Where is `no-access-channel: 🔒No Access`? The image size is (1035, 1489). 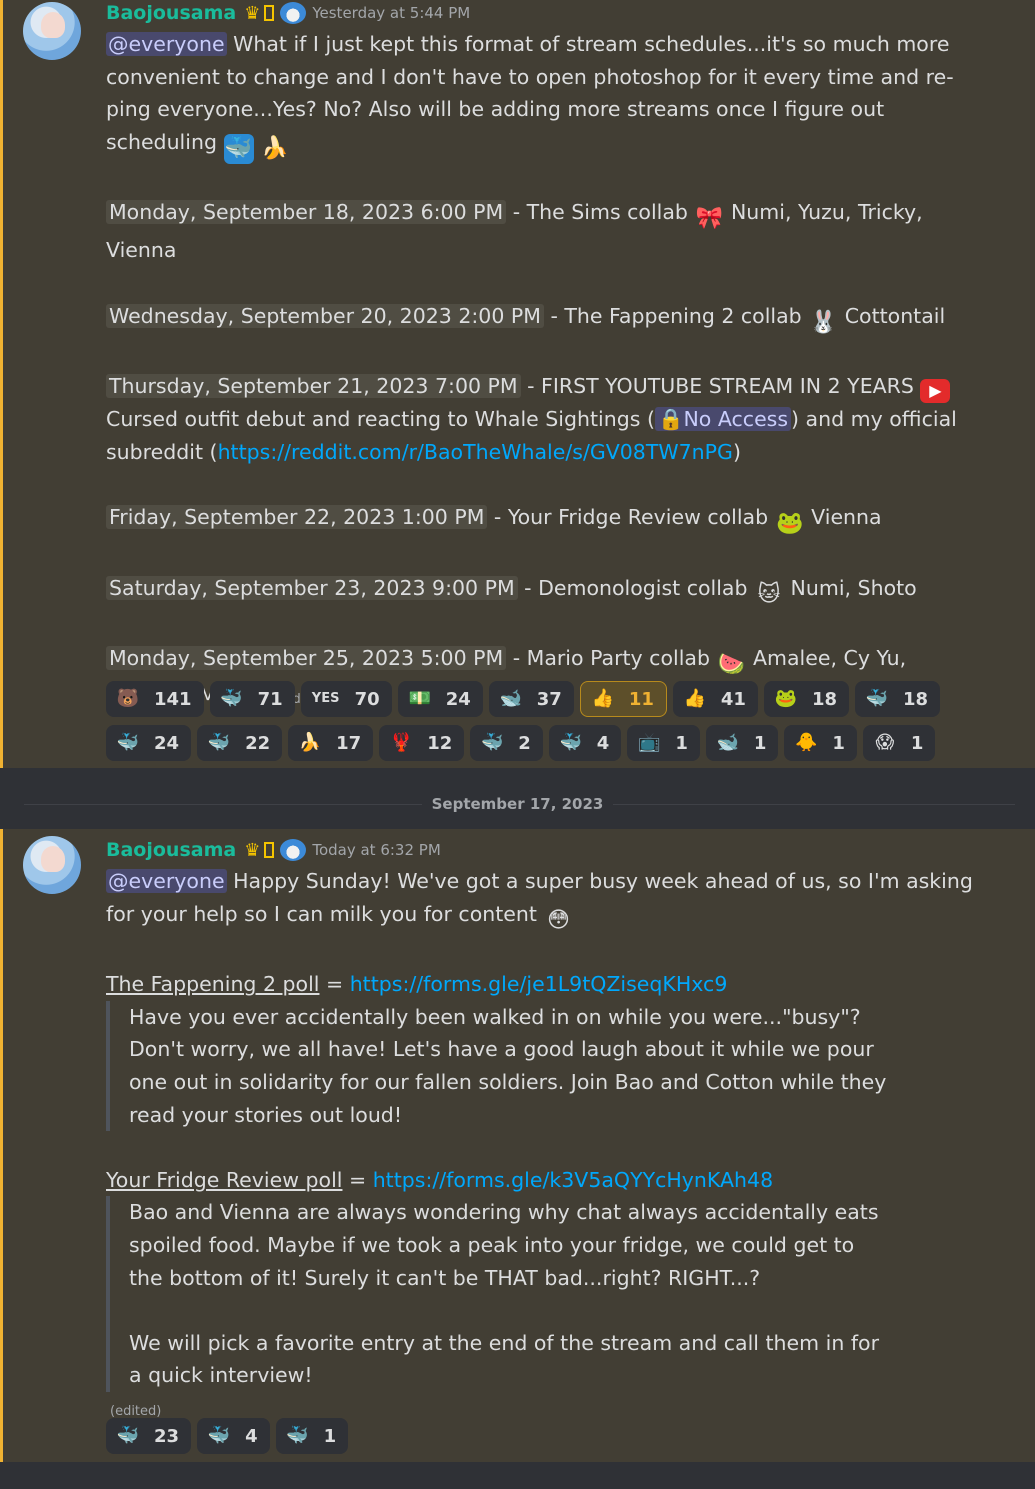 no-access-channel: 🔒No Access is located at coordinates (723, 419).